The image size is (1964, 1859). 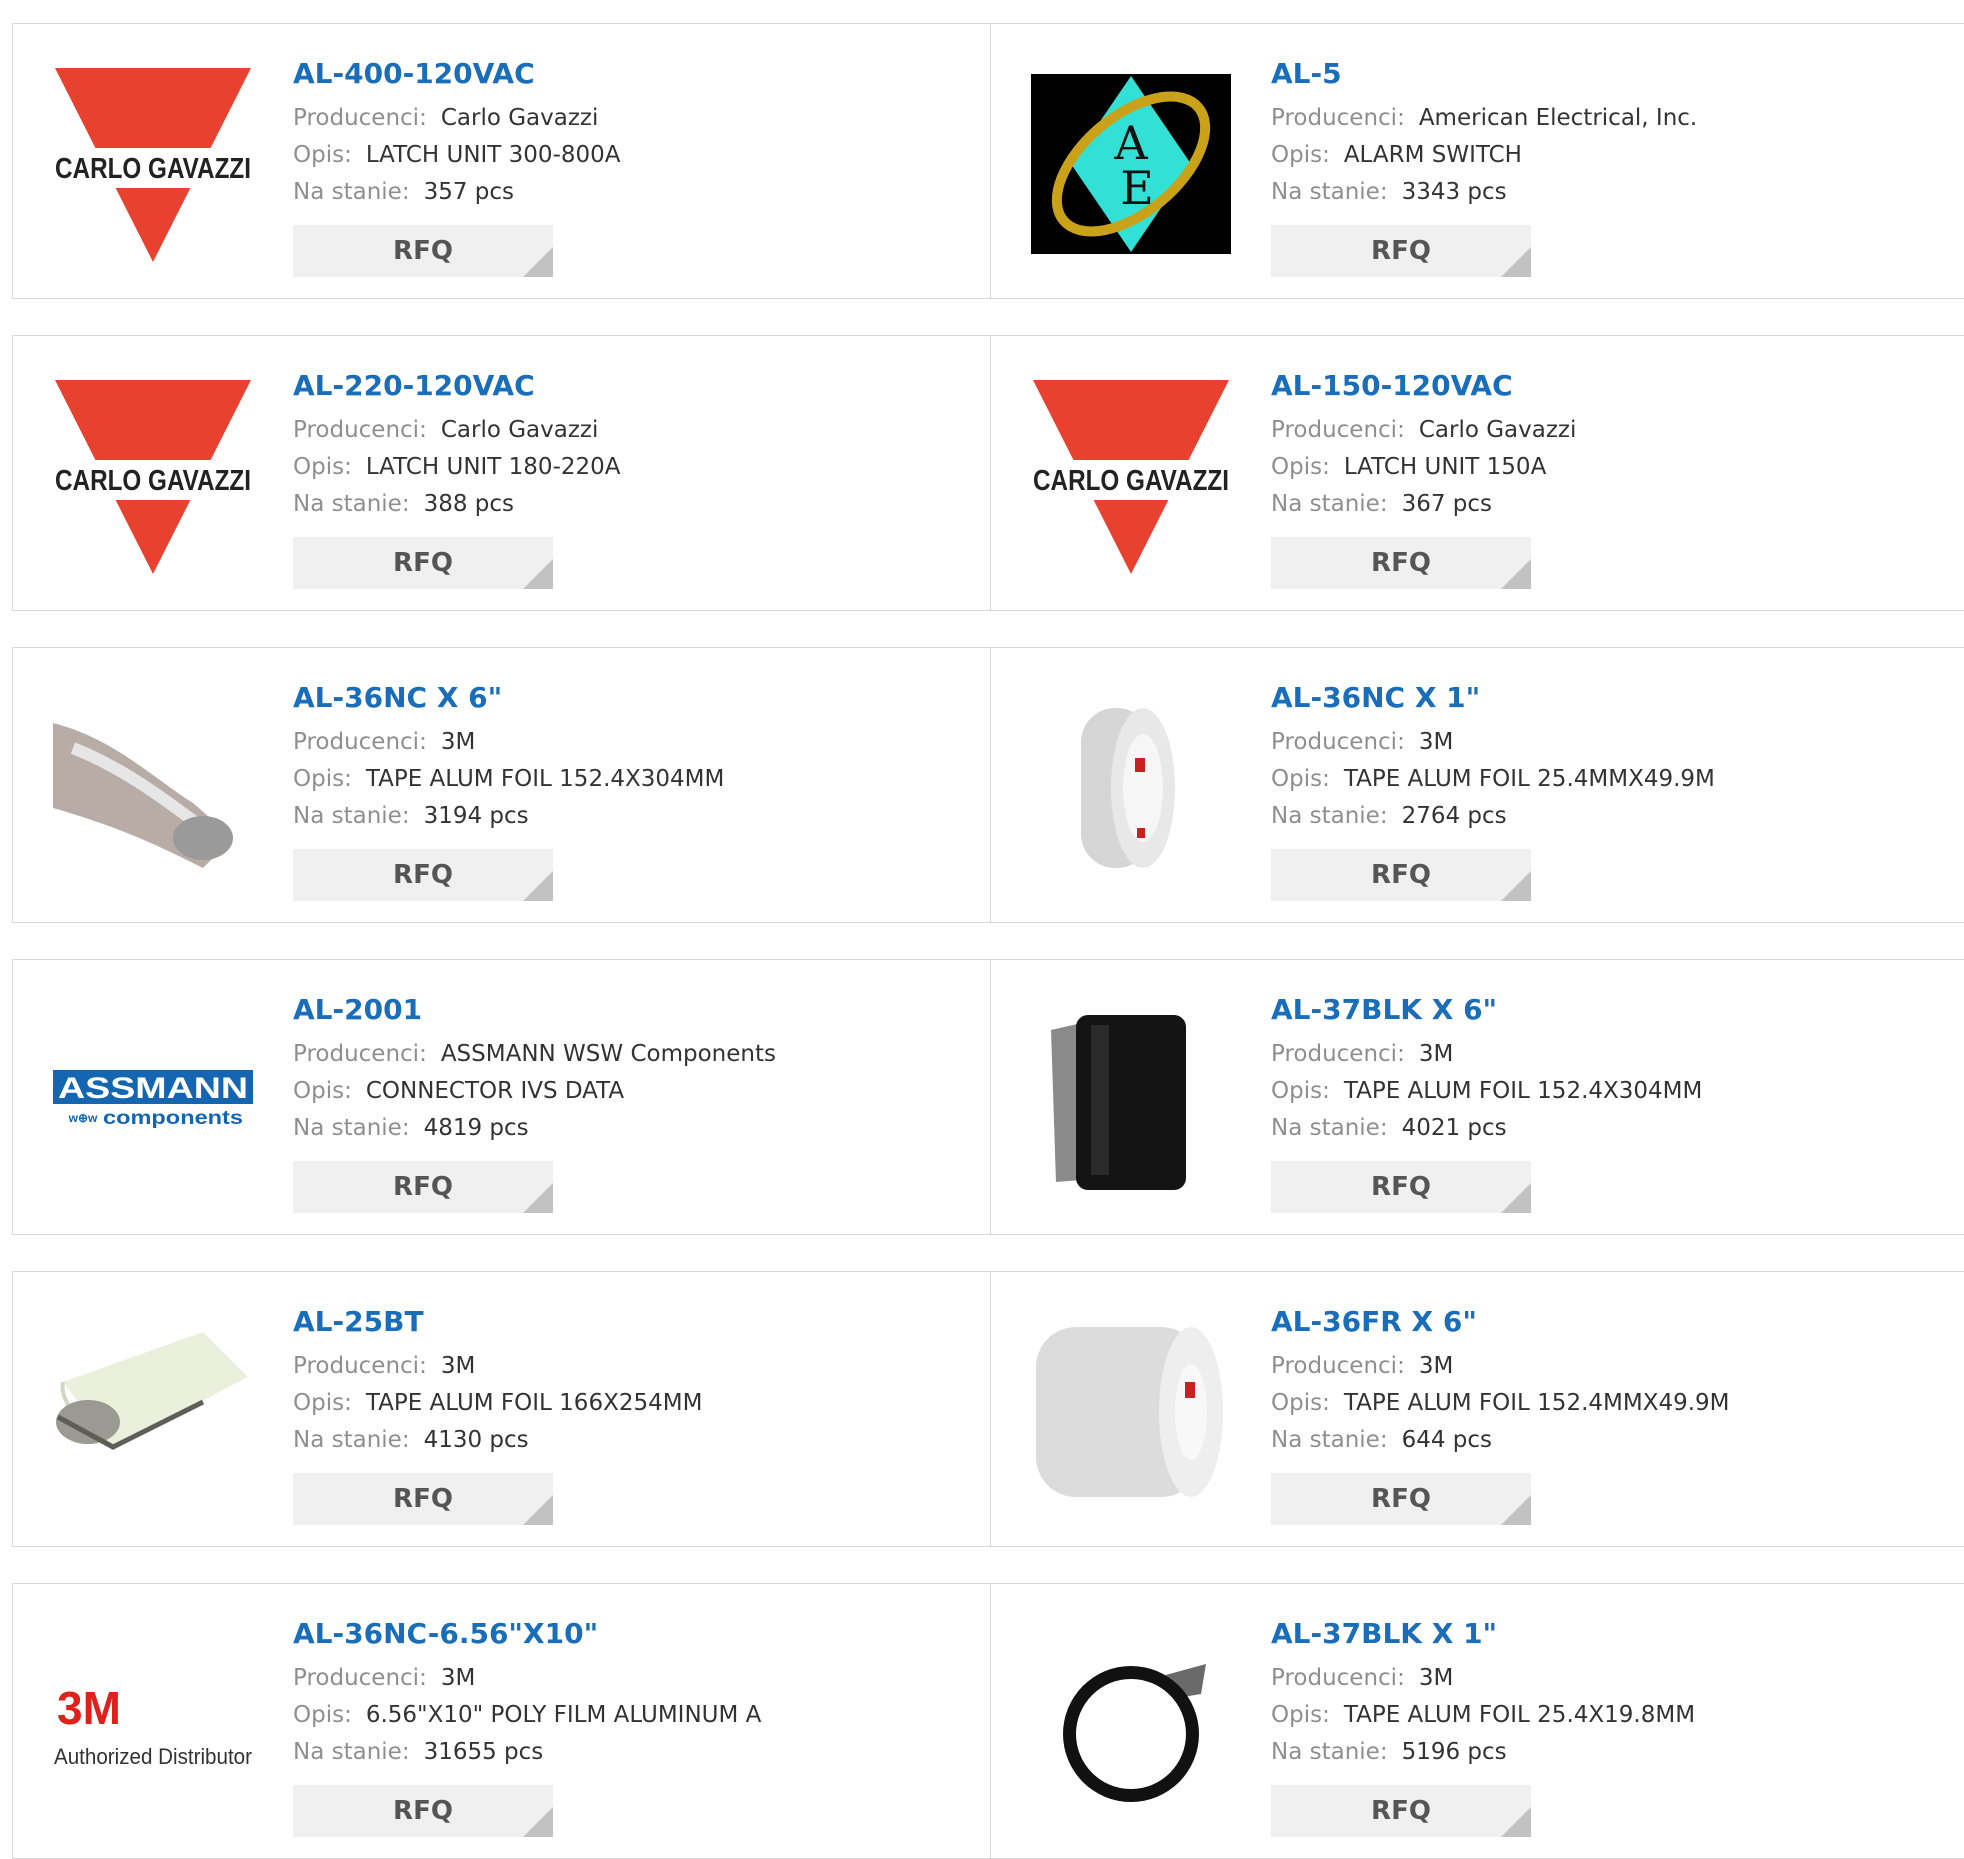 I want to click on tape-roll-wide-photo, so click(x=1131, y=1412).